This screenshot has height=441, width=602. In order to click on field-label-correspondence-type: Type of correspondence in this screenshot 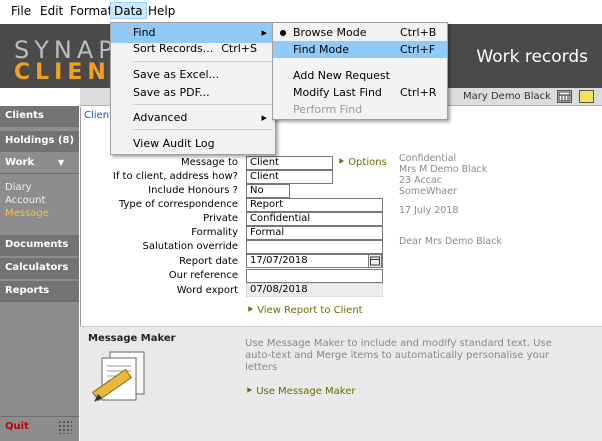, I will do `click(178, 204)`.